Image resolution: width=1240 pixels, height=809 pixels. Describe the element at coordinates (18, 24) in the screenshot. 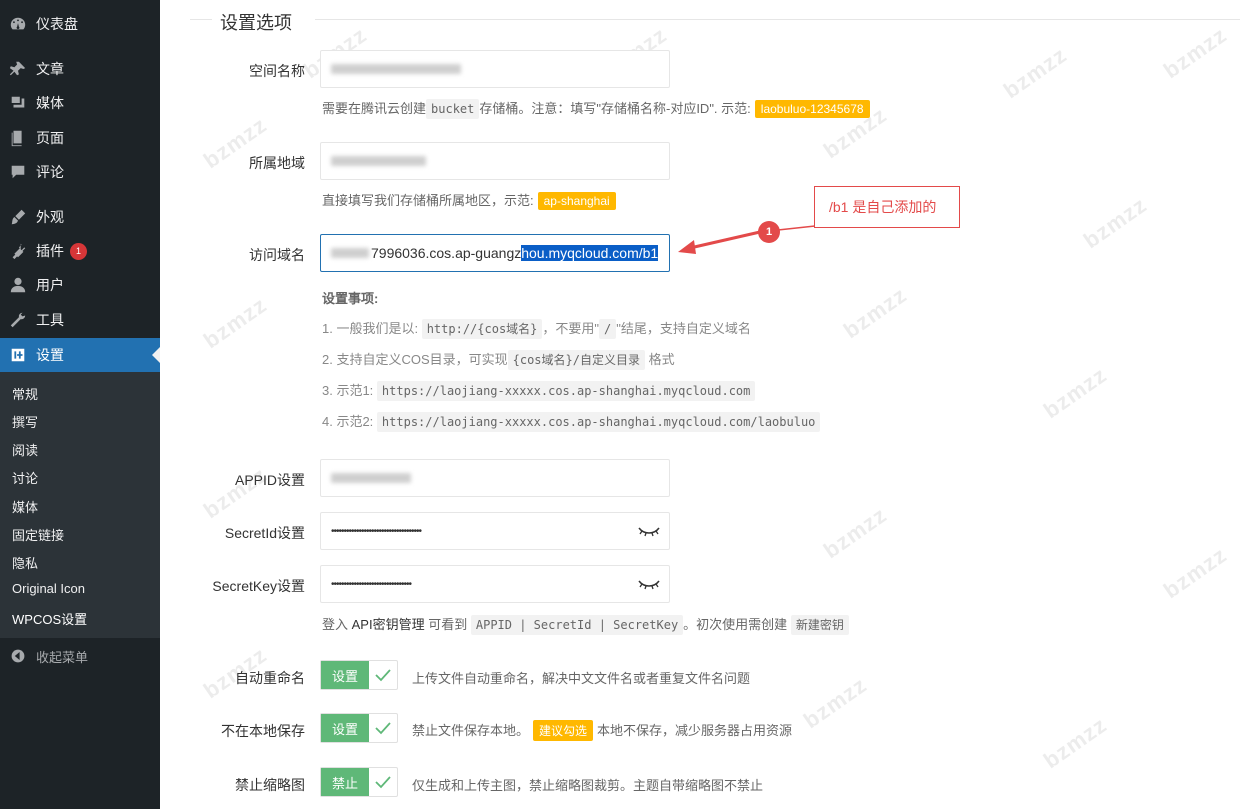

I see `dashboard-icon` at that location.